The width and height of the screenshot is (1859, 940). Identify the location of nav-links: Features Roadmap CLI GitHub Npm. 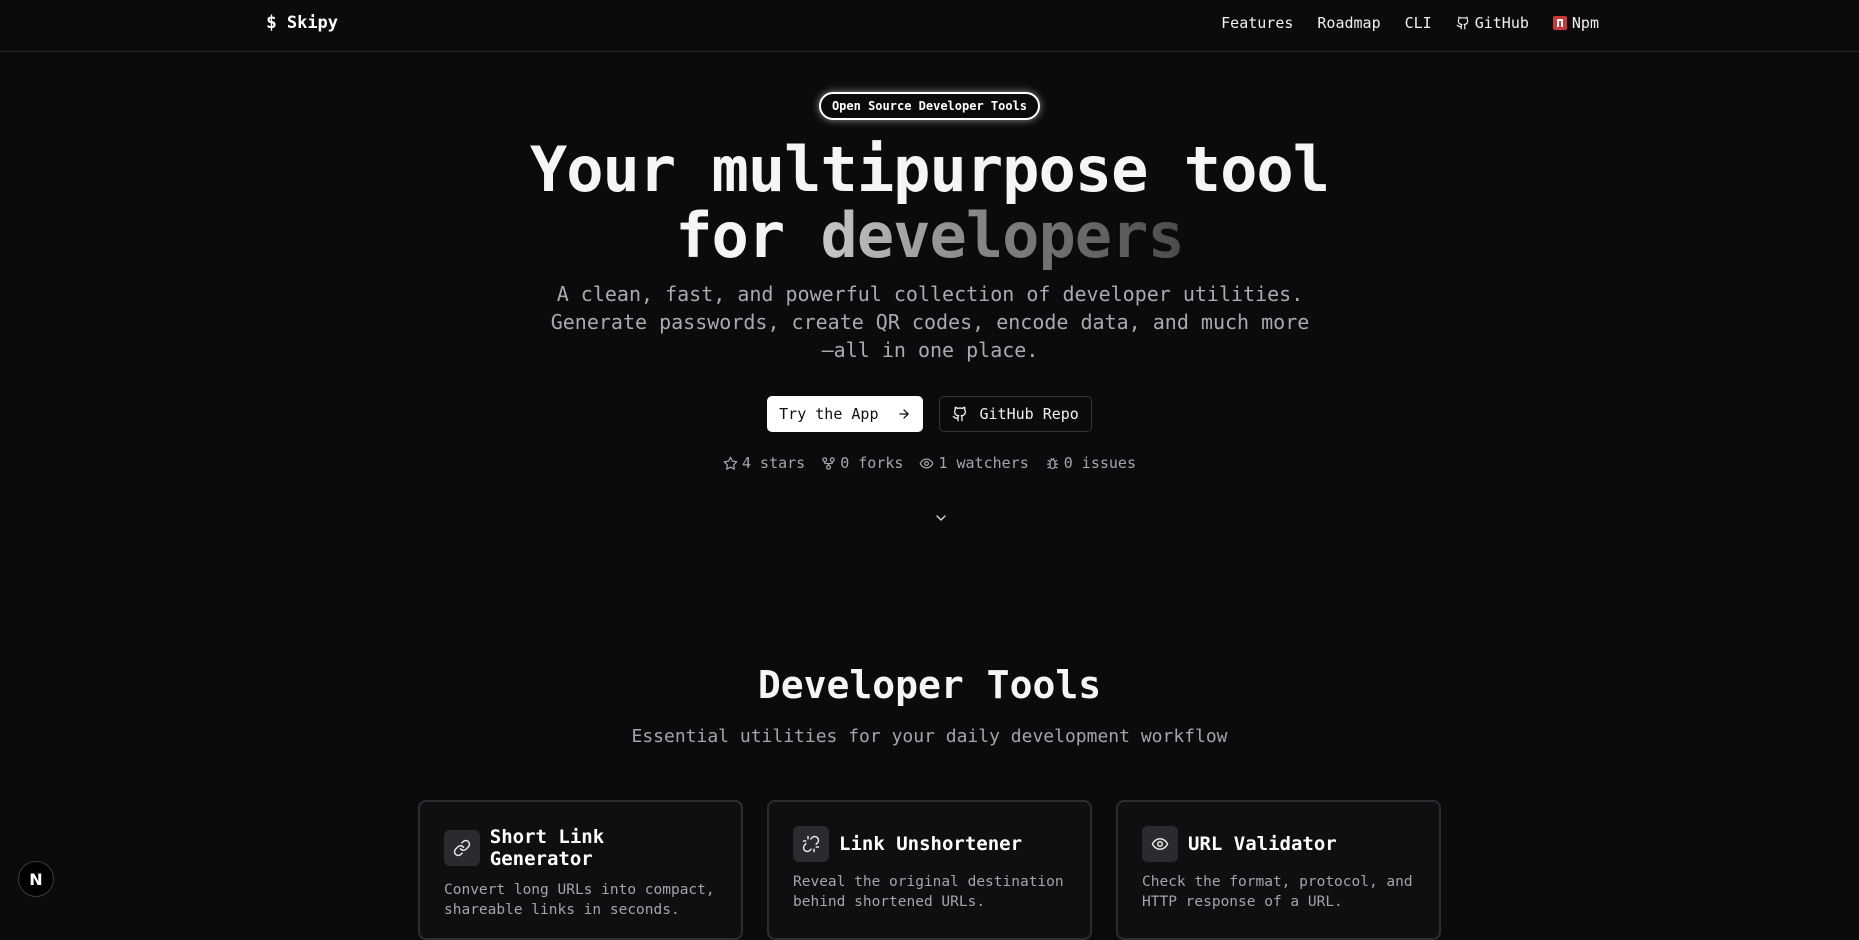
(1410, 23).